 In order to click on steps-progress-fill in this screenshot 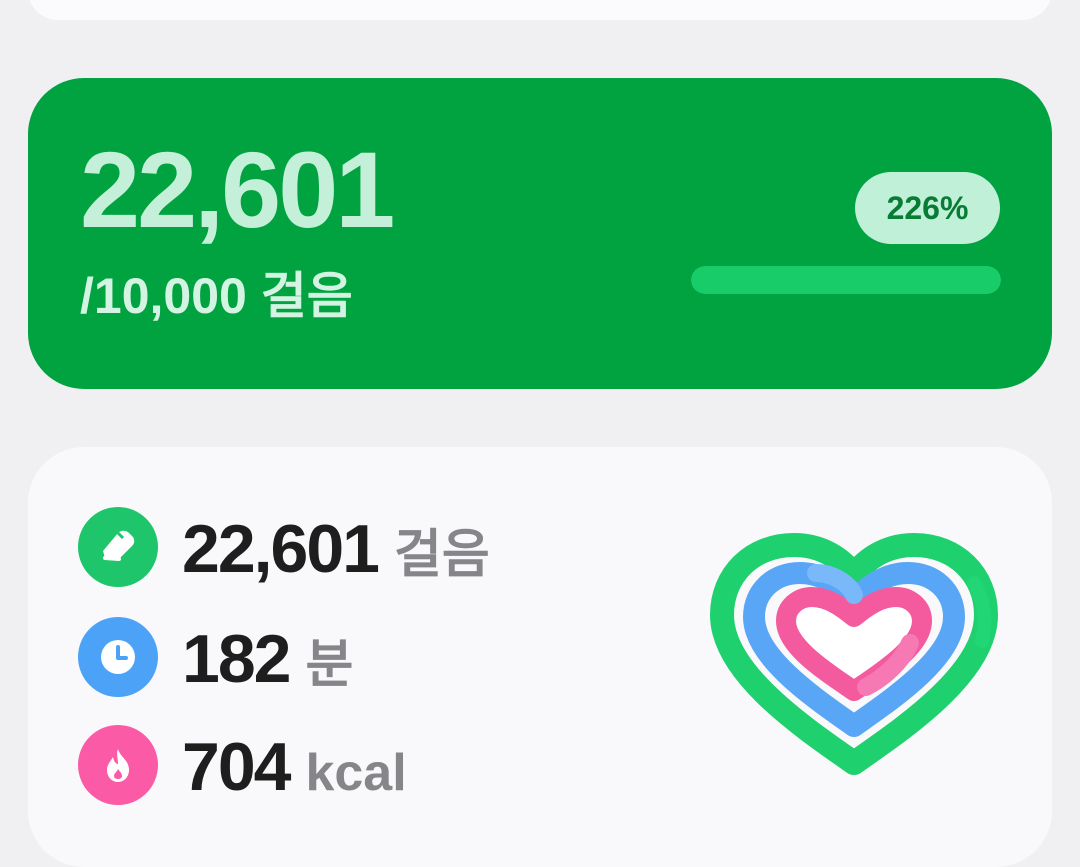, I will do `click(846, 280)`.